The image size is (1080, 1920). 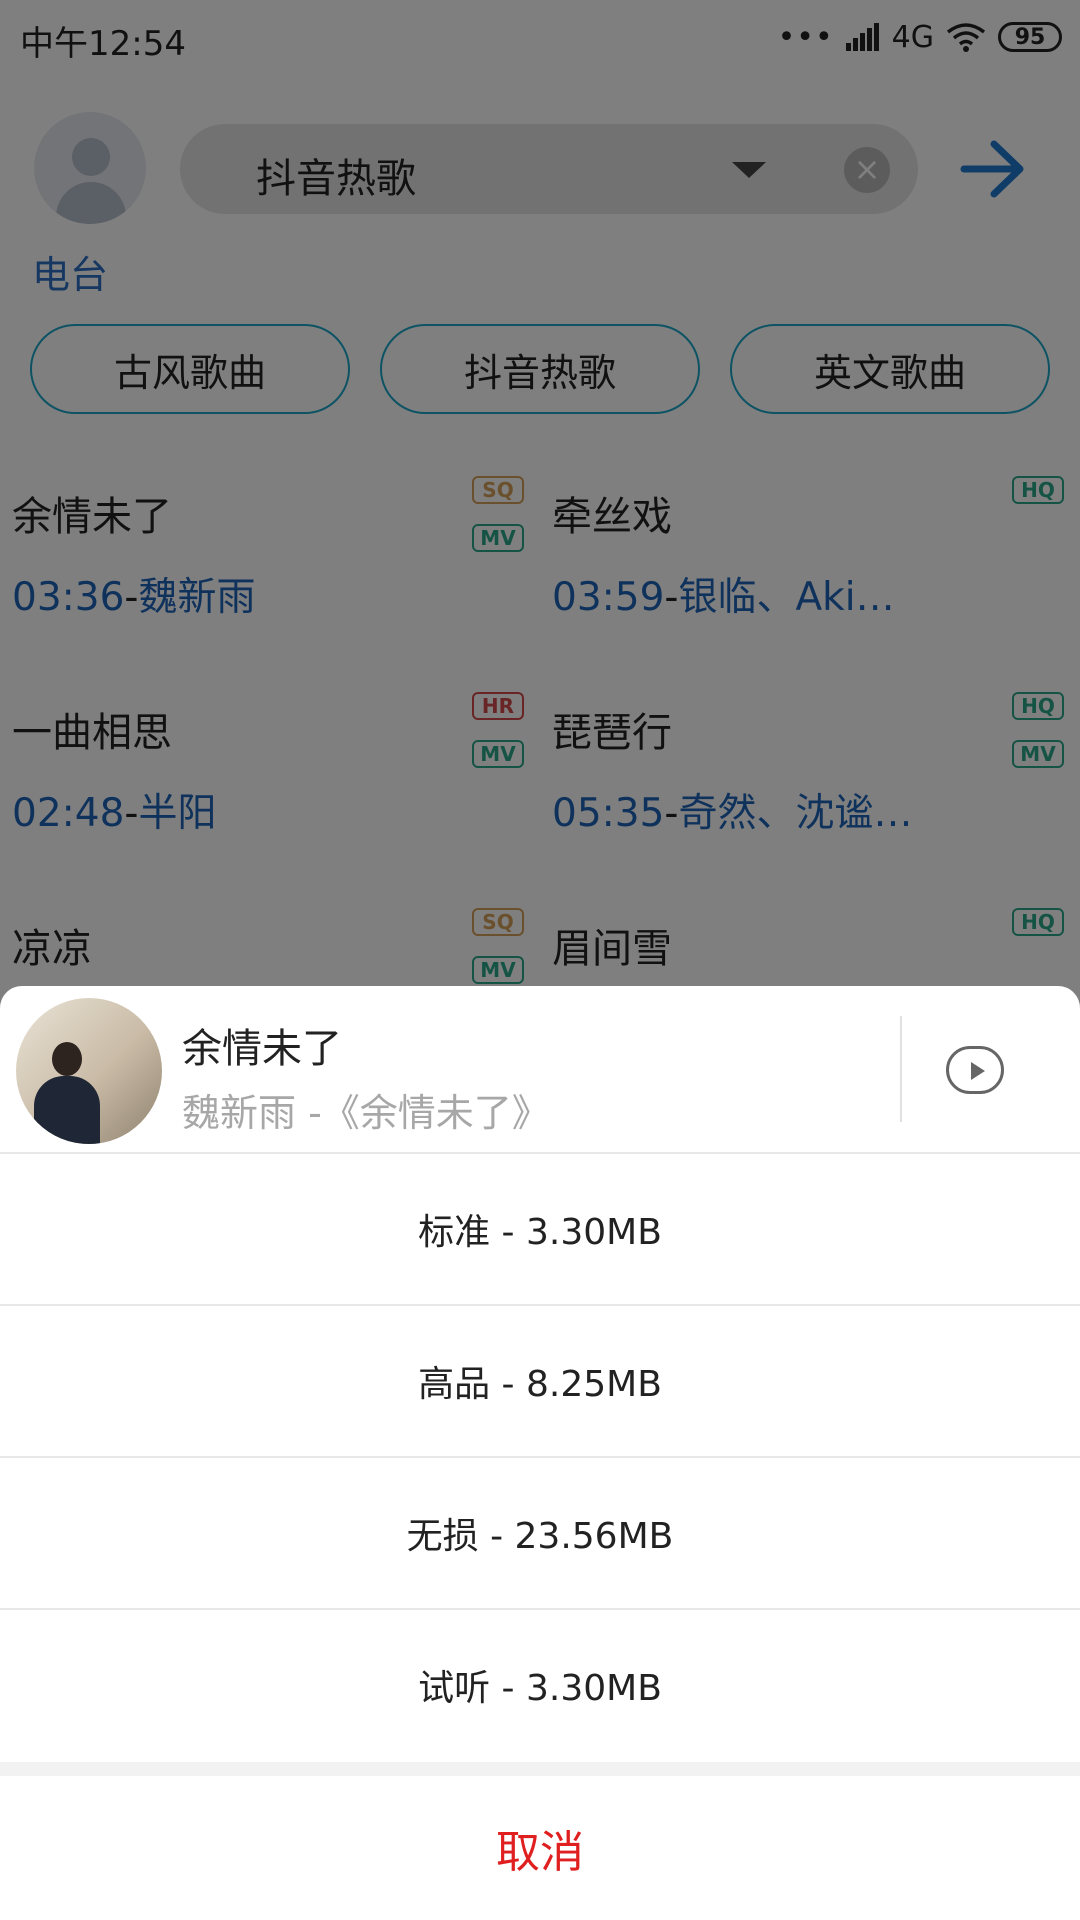 I want to click on cover-figure-body, so click(x=67, y=1110).